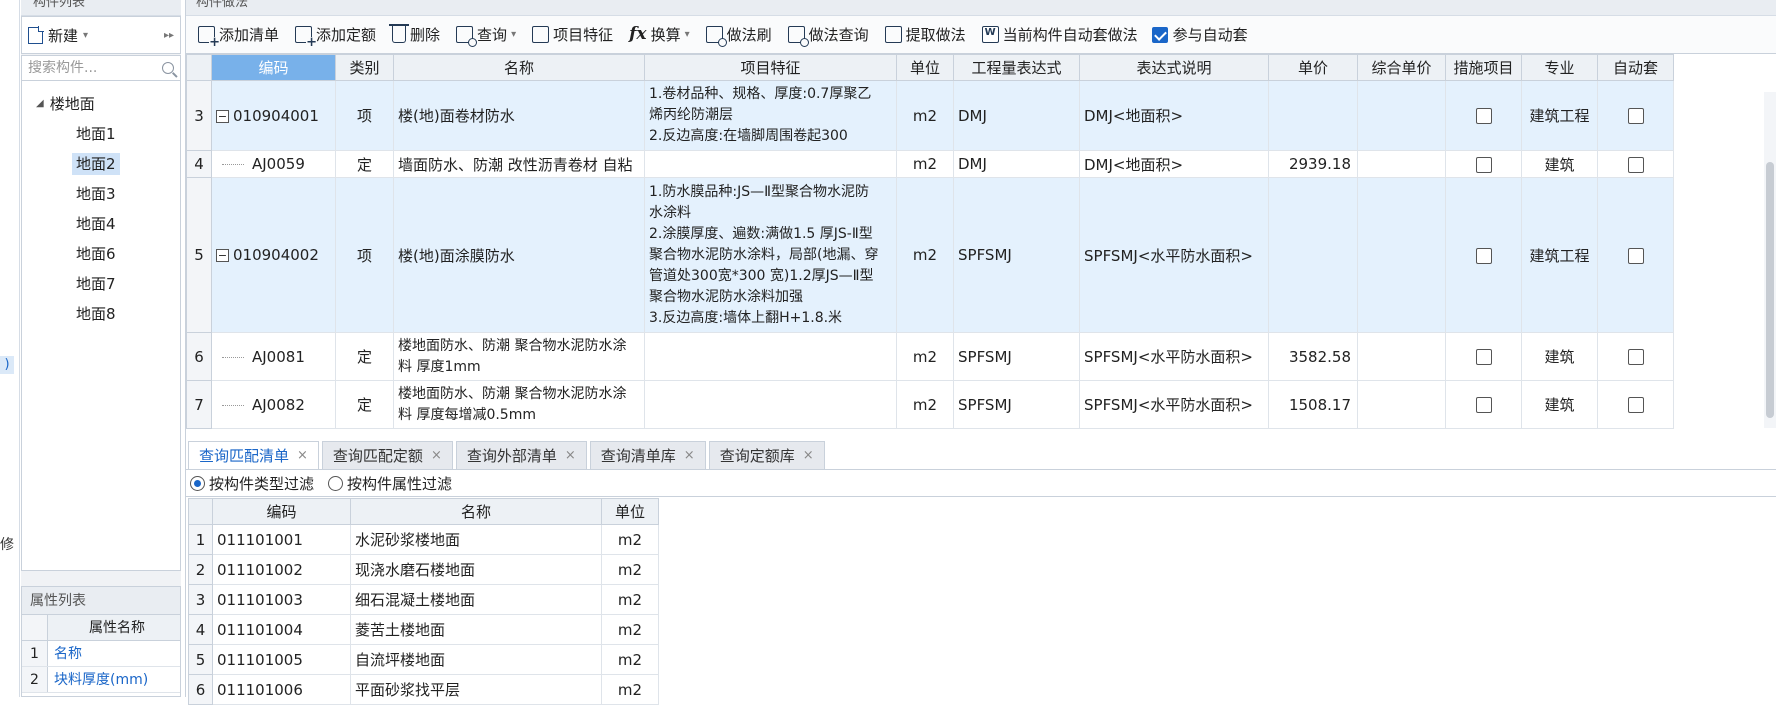 This screenshot has width=1776, height=705. I want to click on tree-item-floor: 地面3, so click(101, 194).